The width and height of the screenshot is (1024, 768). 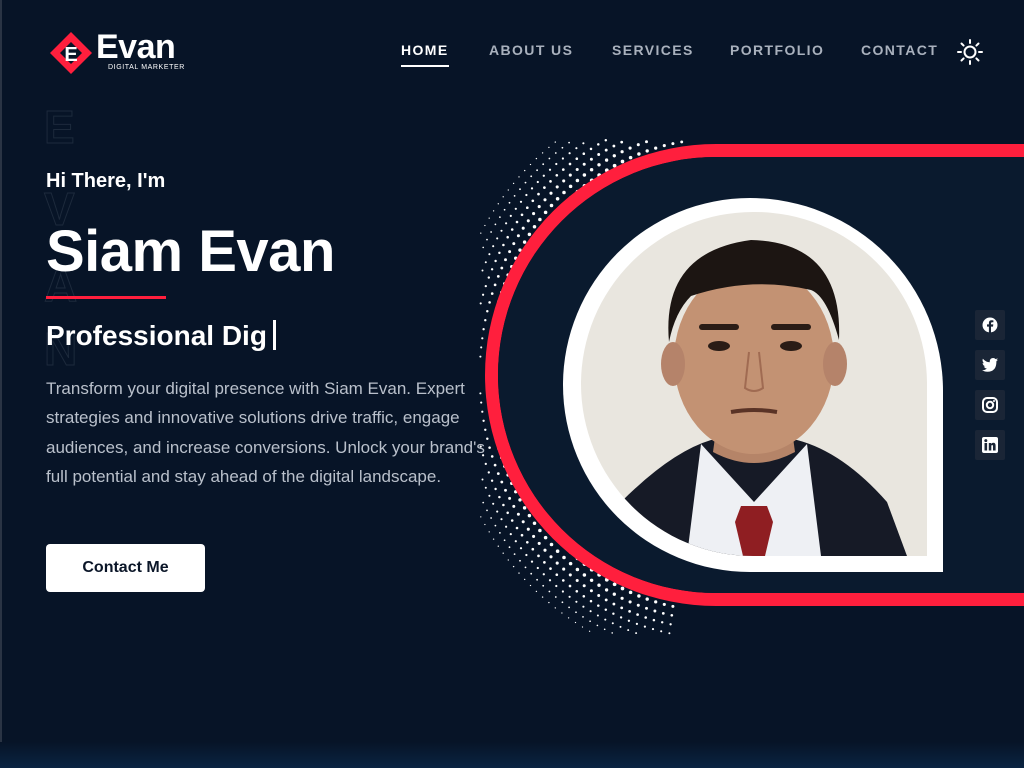 What do you see at coordinates (970, 52) in the screenshot?
I see `sun-icon` at bounding box center [970, 52].